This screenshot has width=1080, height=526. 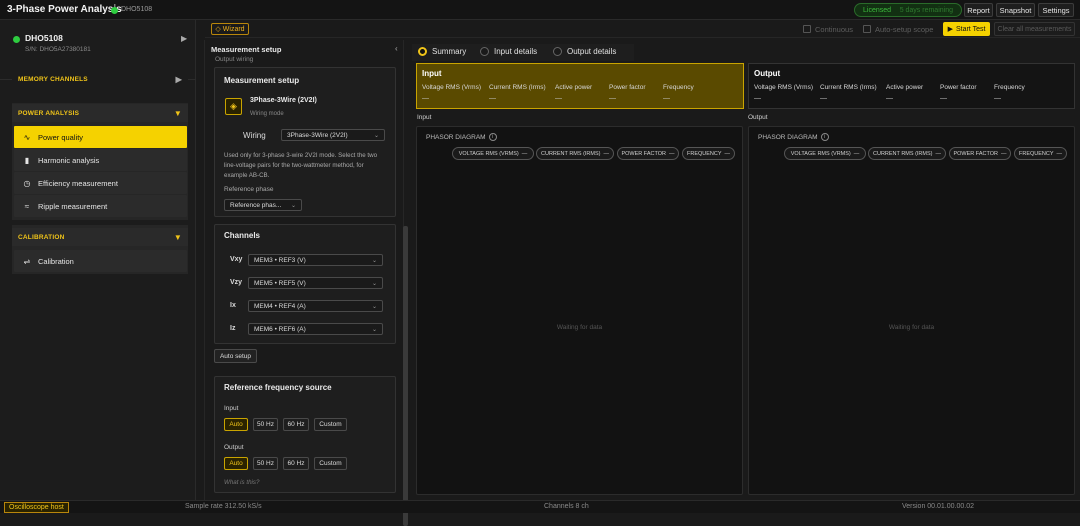 What do you see at coordinates (904, 29) in the screenshot?
I see `autosetup-scope-label: Auto-setup scope` at bounding box center [904, 29].